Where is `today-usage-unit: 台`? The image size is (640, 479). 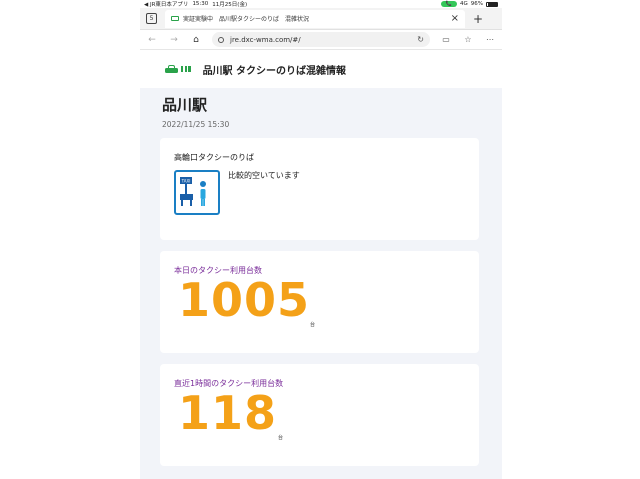 today-usage-unit: 台 is located at coordinates (313, 325).